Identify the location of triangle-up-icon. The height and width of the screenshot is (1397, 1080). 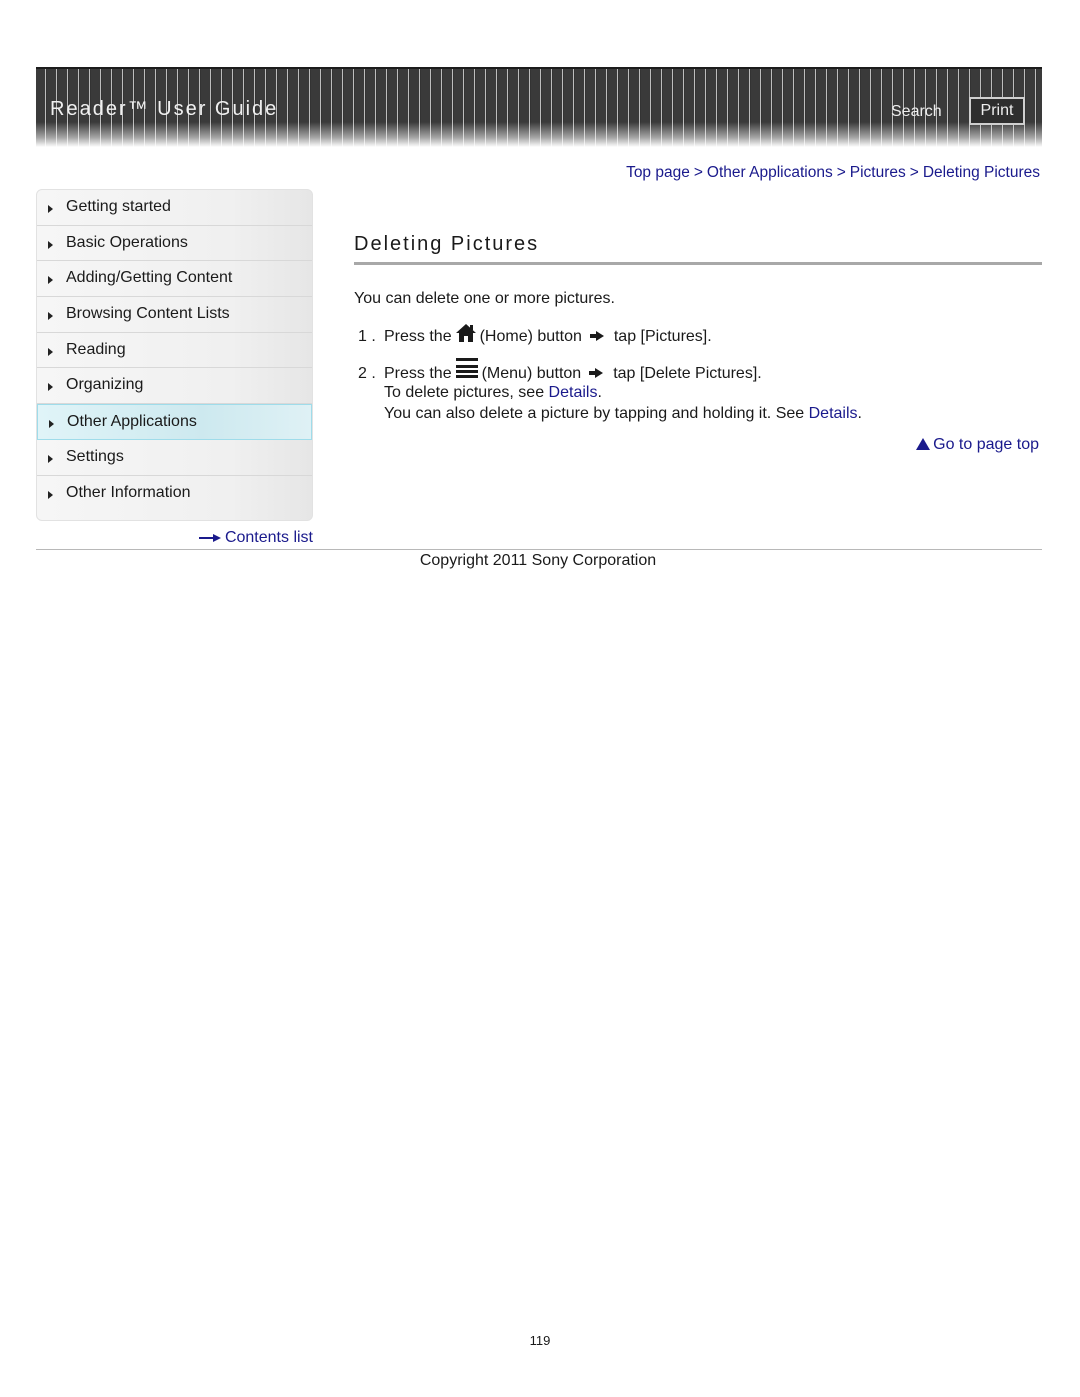
(923, 444).